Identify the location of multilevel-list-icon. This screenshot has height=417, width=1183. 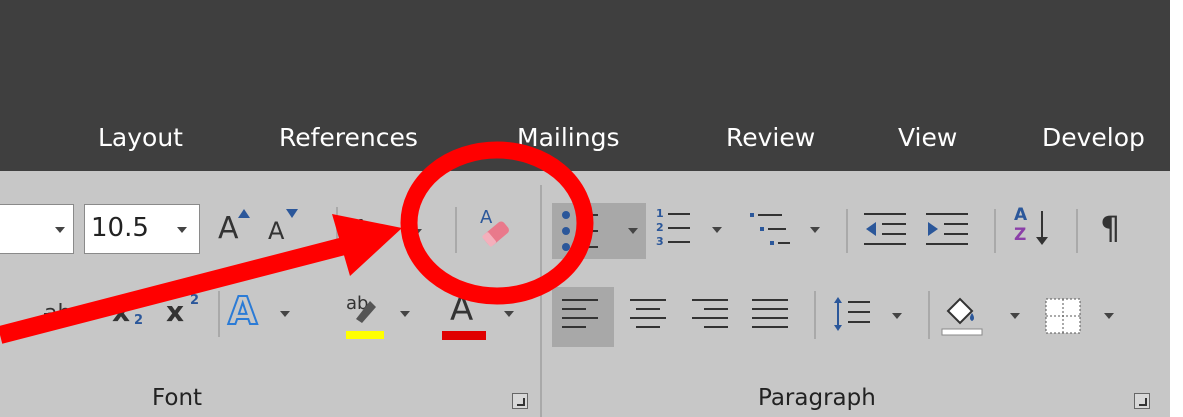
(770, 229).